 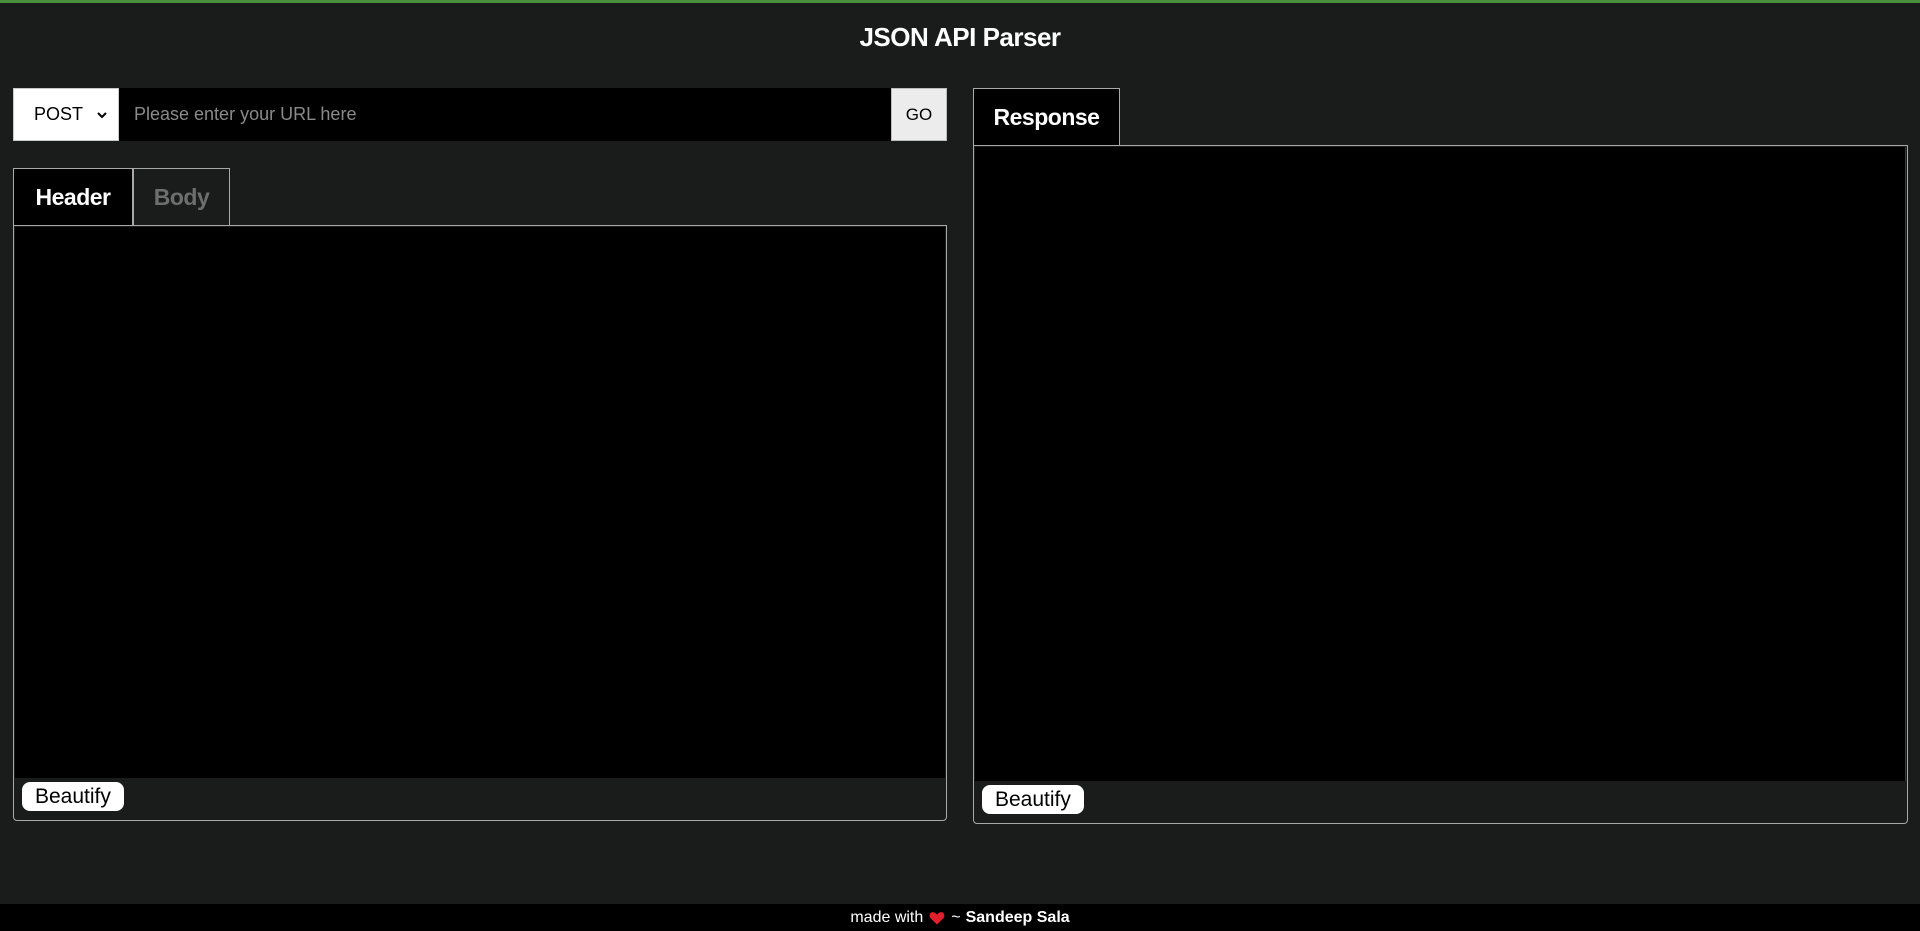 I want to click on response-editor-footer: Beautify, so click(x=1440, y=803).